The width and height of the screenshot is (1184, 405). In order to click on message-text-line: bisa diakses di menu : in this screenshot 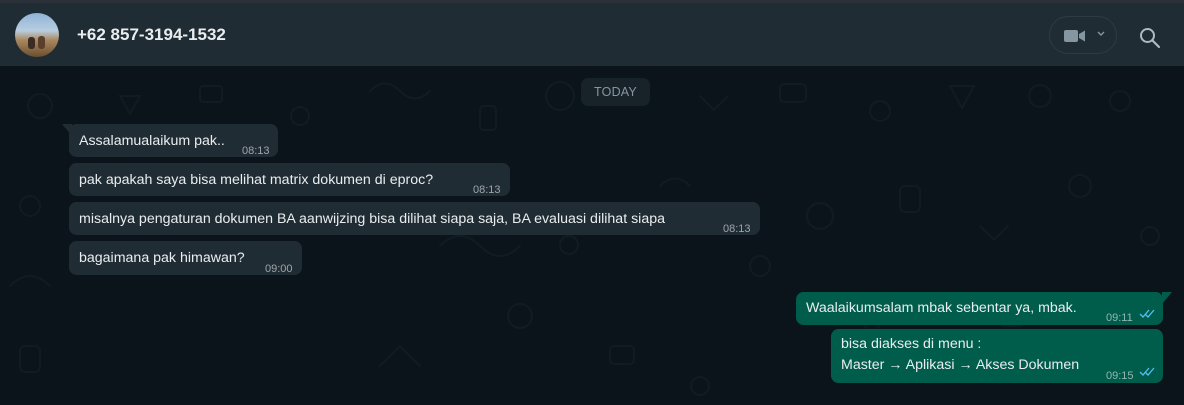, I will do `click(911, 344)`.